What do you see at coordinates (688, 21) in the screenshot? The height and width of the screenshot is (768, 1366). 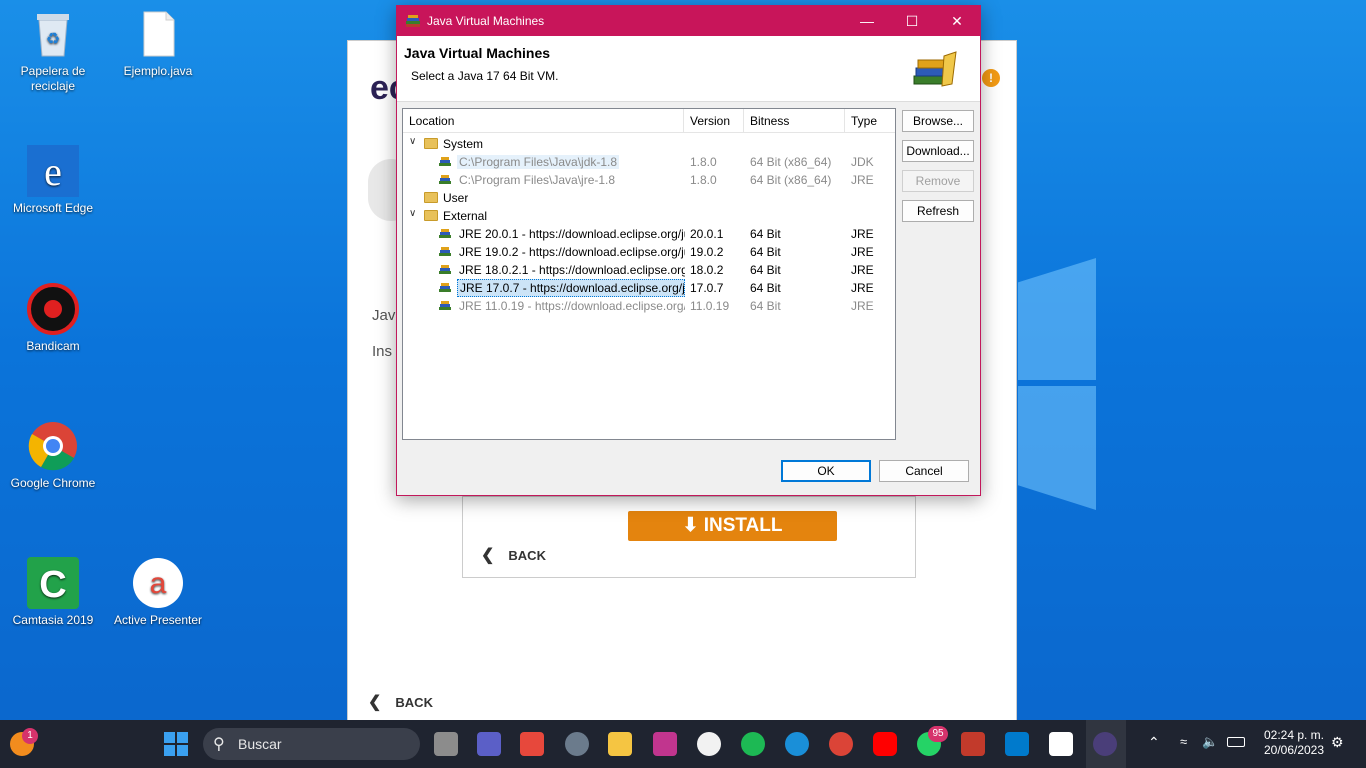 I see `dialog-titlebar: Java Virtual Machines — ☐ ✕` at bounding box center [688, 21].